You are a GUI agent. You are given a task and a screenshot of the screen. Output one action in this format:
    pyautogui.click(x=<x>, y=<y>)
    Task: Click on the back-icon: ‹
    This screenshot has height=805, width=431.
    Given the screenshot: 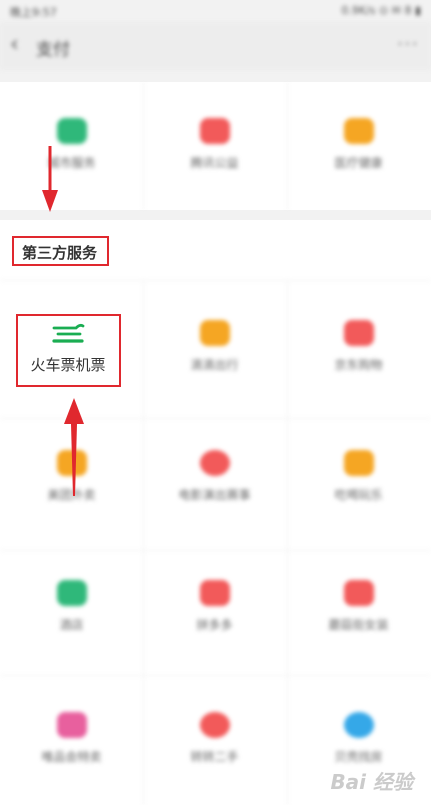 What is the action you would take?
    pyautogui.click(x=14, y=44)
    